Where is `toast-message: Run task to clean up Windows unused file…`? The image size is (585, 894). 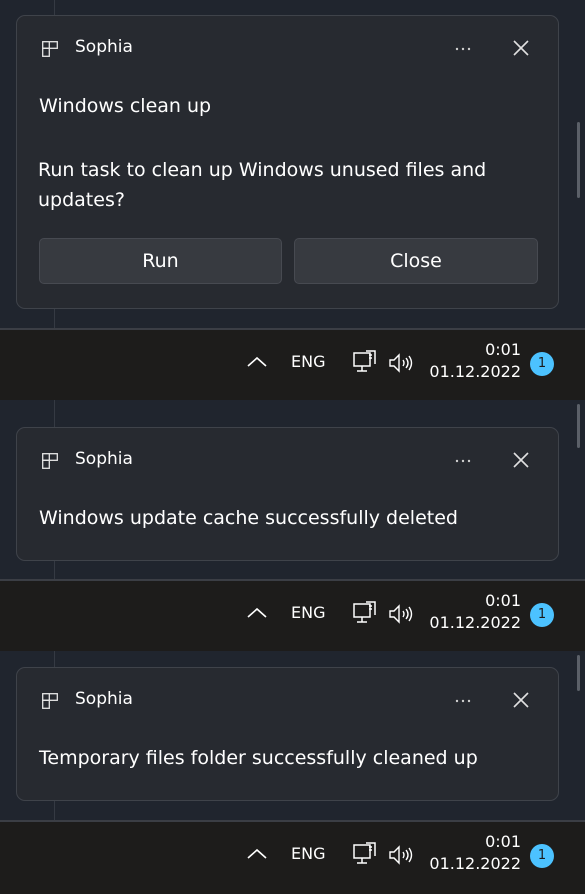 toast-message: Run task to clean up Windows unused file… is located at coordinates (262, 185).